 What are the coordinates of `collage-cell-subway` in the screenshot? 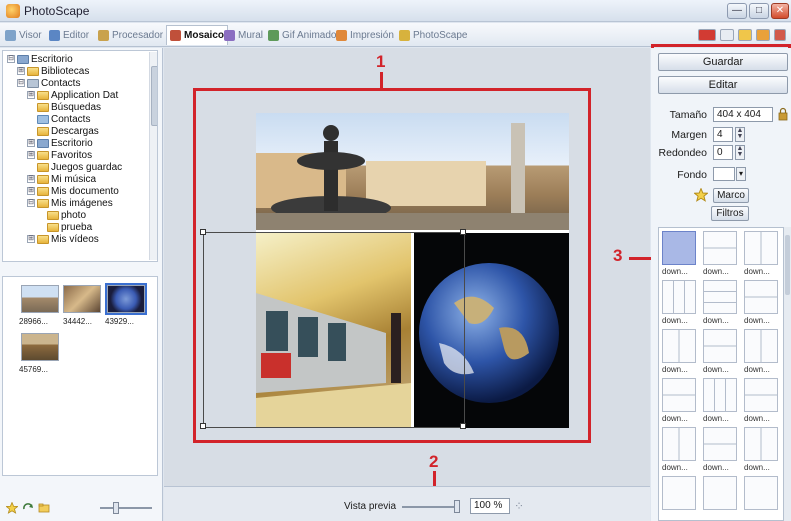 It's located at (333, 330).